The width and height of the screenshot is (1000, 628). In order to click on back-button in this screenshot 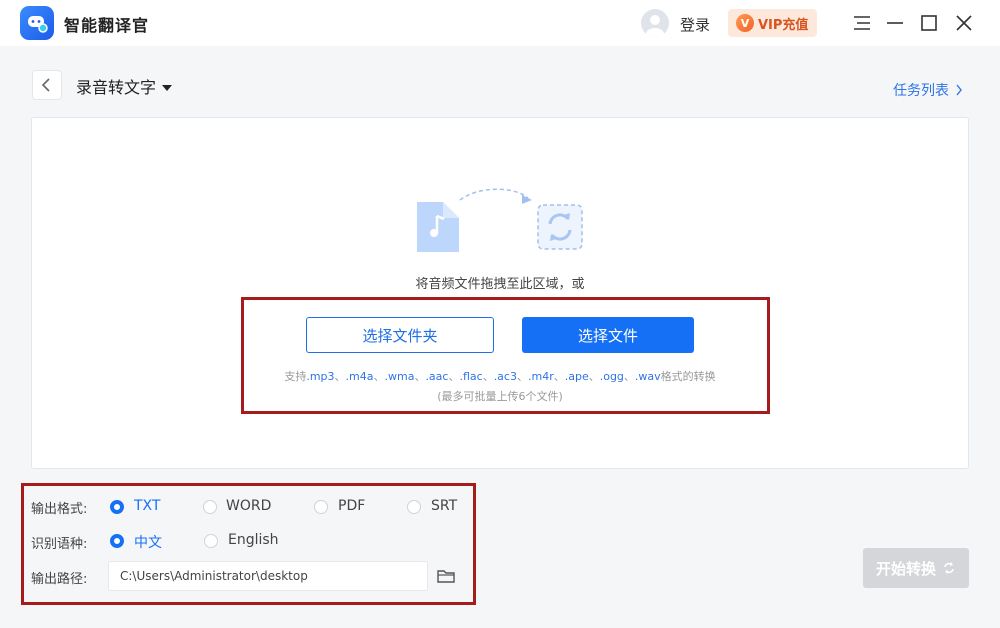, I will do `click(47, 85)`.